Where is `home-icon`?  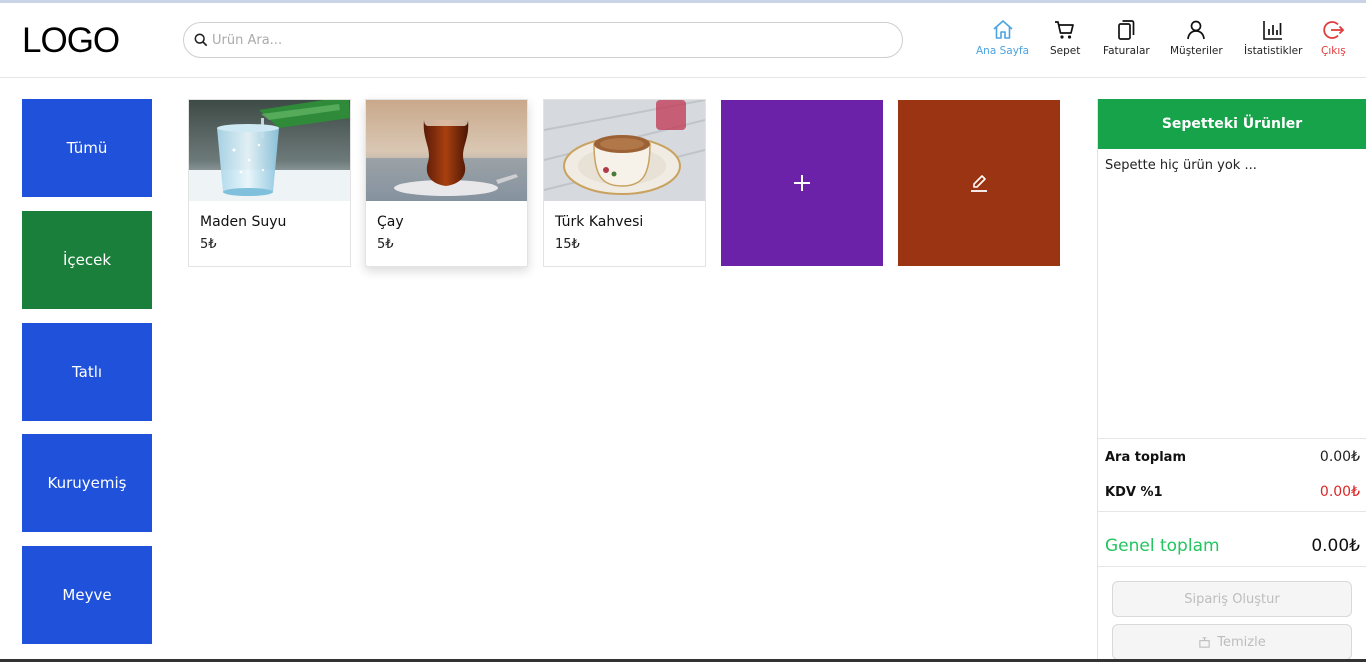
home-icon is located at coordinates (1002, 29).